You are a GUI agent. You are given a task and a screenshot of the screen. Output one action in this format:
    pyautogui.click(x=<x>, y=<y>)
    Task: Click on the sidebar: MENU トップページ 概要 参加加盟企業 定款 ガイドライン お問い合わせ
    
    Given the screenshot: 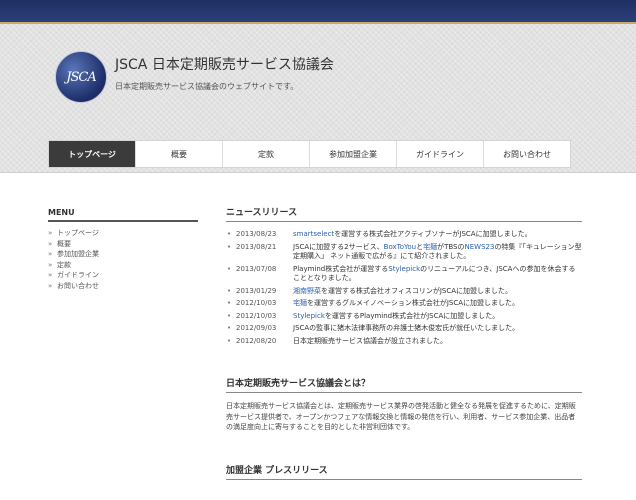 What is the action you would take?
    pyautogui.click(x=123, y=249)
    